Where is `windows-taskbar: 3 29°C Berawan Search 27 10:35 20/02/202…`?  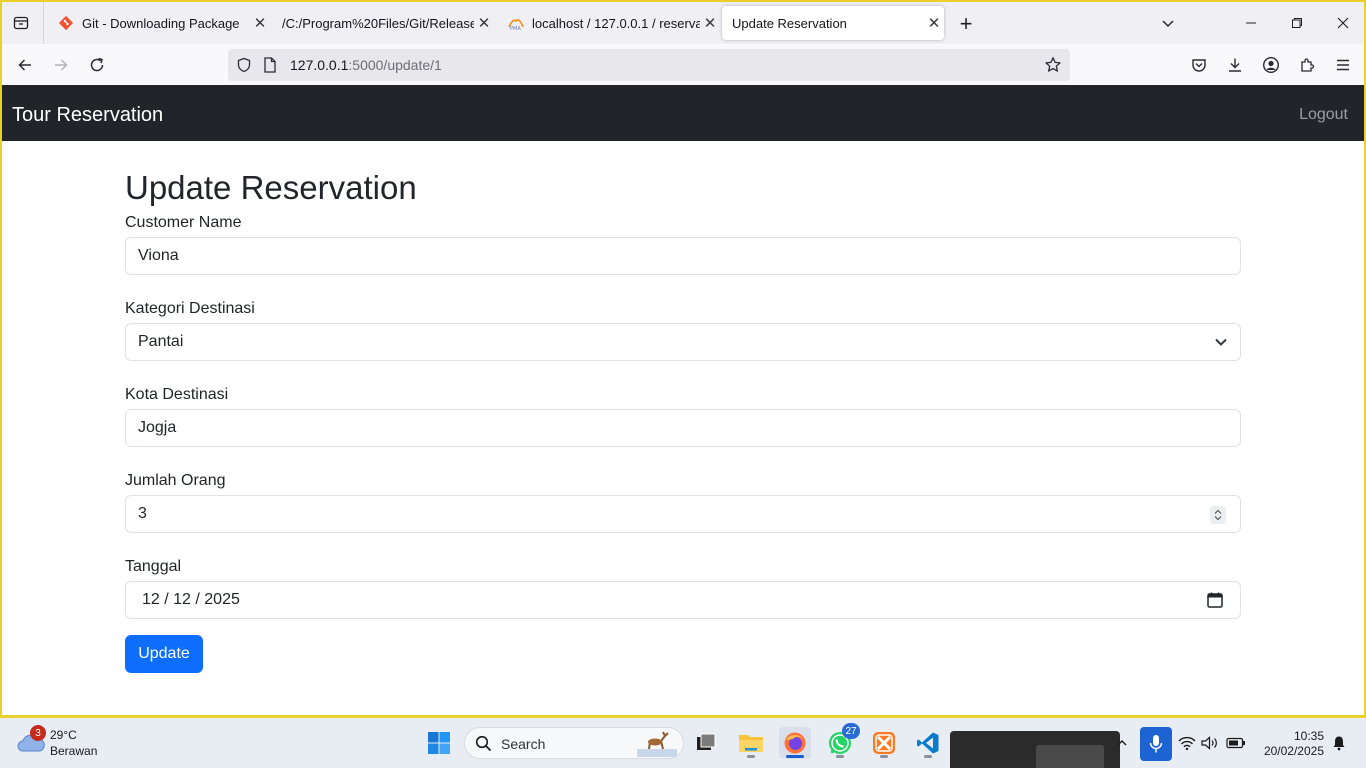
windows-taskbar: 3 29°C Berawan Search 27 10:35 20/02/202… is located at coordinates (683, 743).